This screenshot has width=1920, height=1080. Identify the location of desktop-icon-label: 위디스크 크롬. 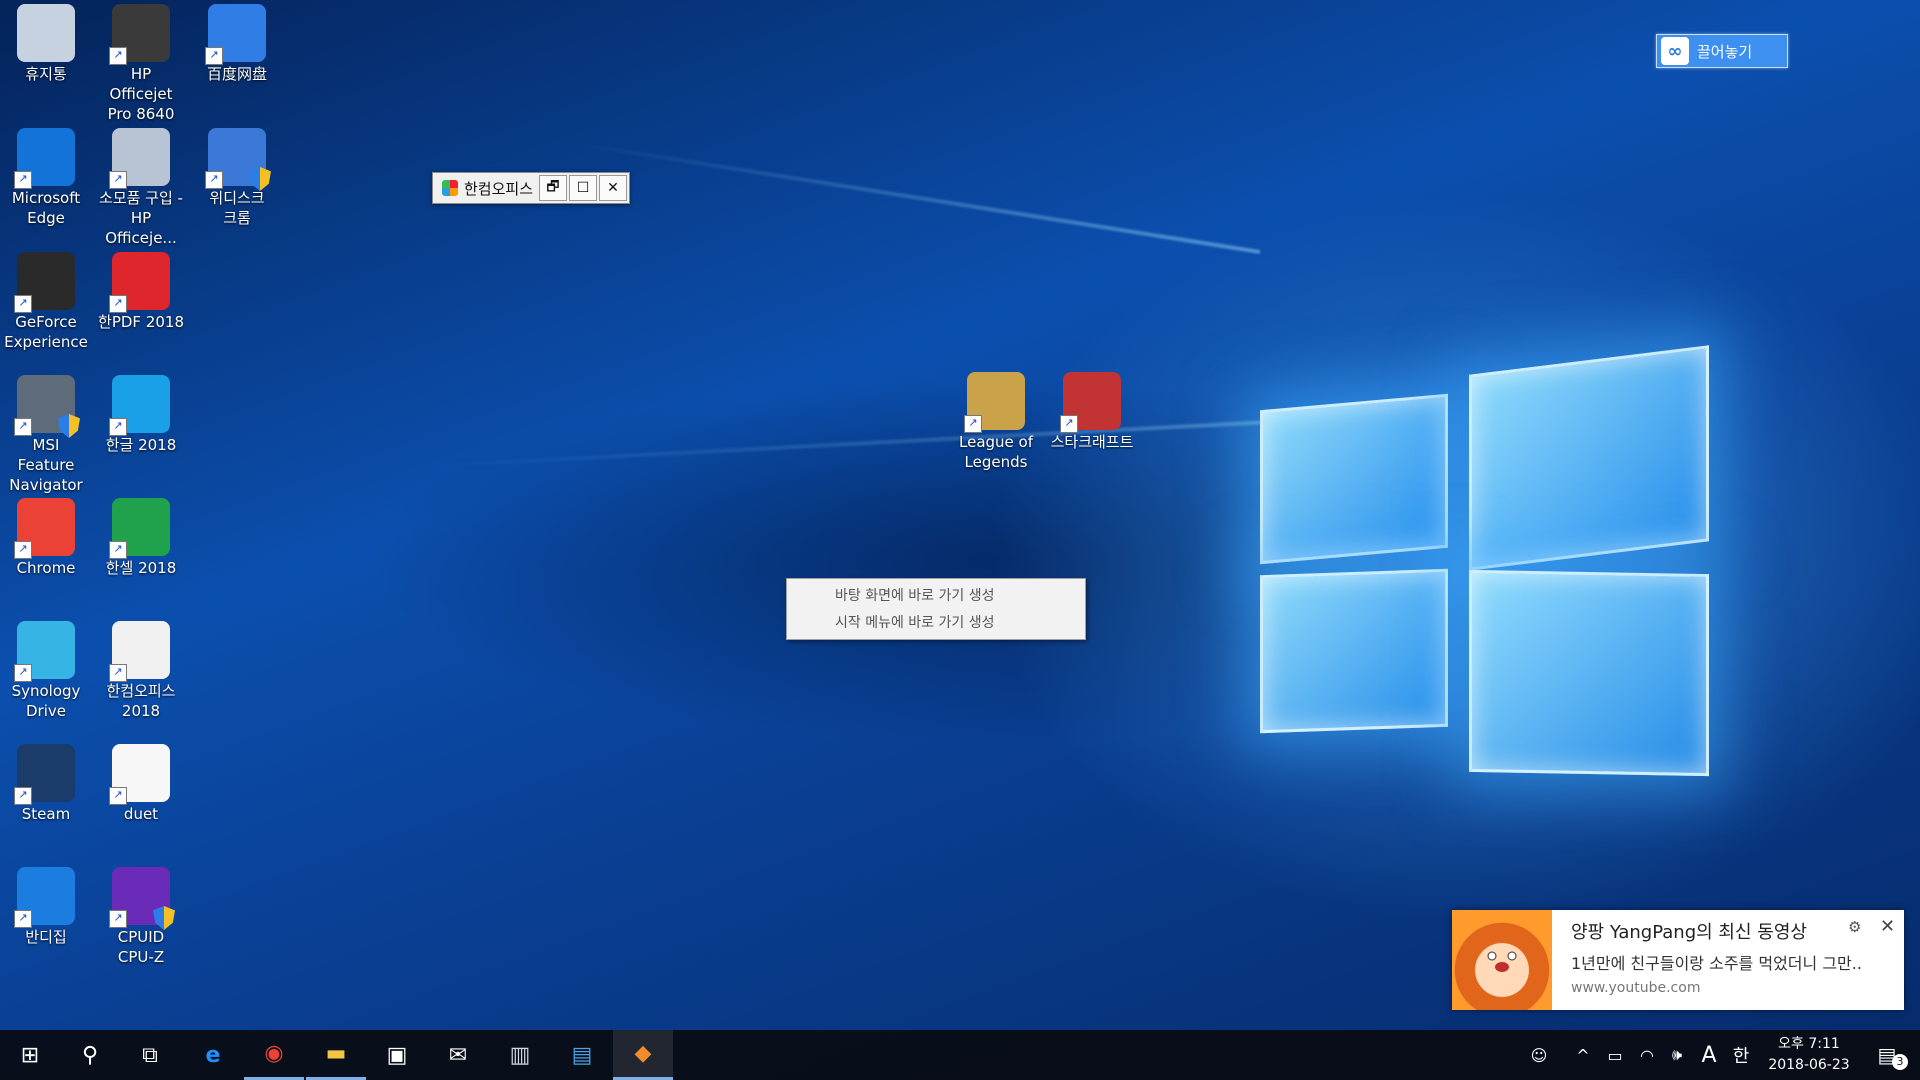
(237, 208).